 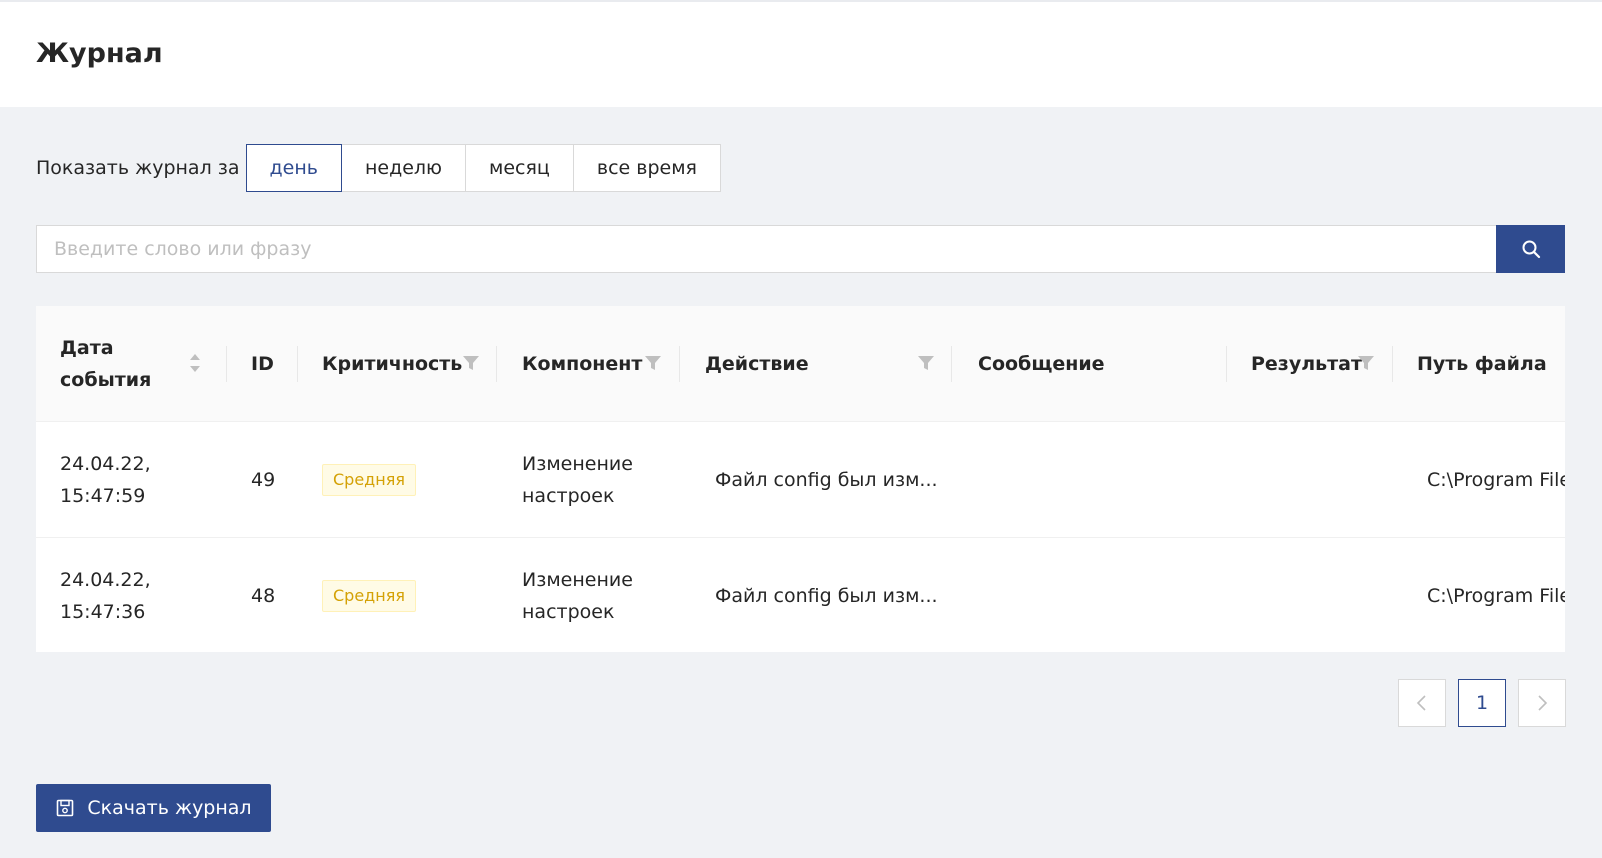 What do you see at coordinates (262, 364) in the screenshot?
I see `column-header-id: ID` at bounding box center [262, 364].